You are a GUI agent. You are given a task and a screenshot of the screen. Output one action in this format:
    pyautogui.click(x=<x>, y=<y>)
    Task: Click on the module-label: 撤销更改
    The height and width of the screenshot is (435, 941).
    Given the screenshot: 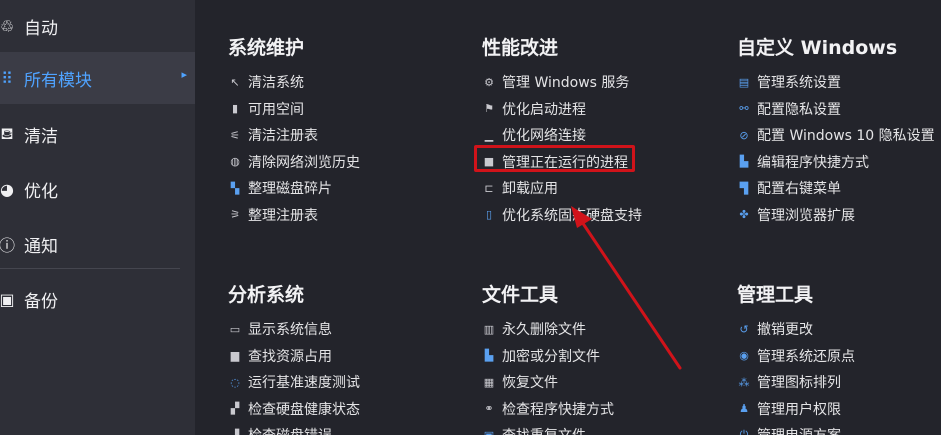 What is the action you would take?
    pyautogui.click(x=785, y=330)
    